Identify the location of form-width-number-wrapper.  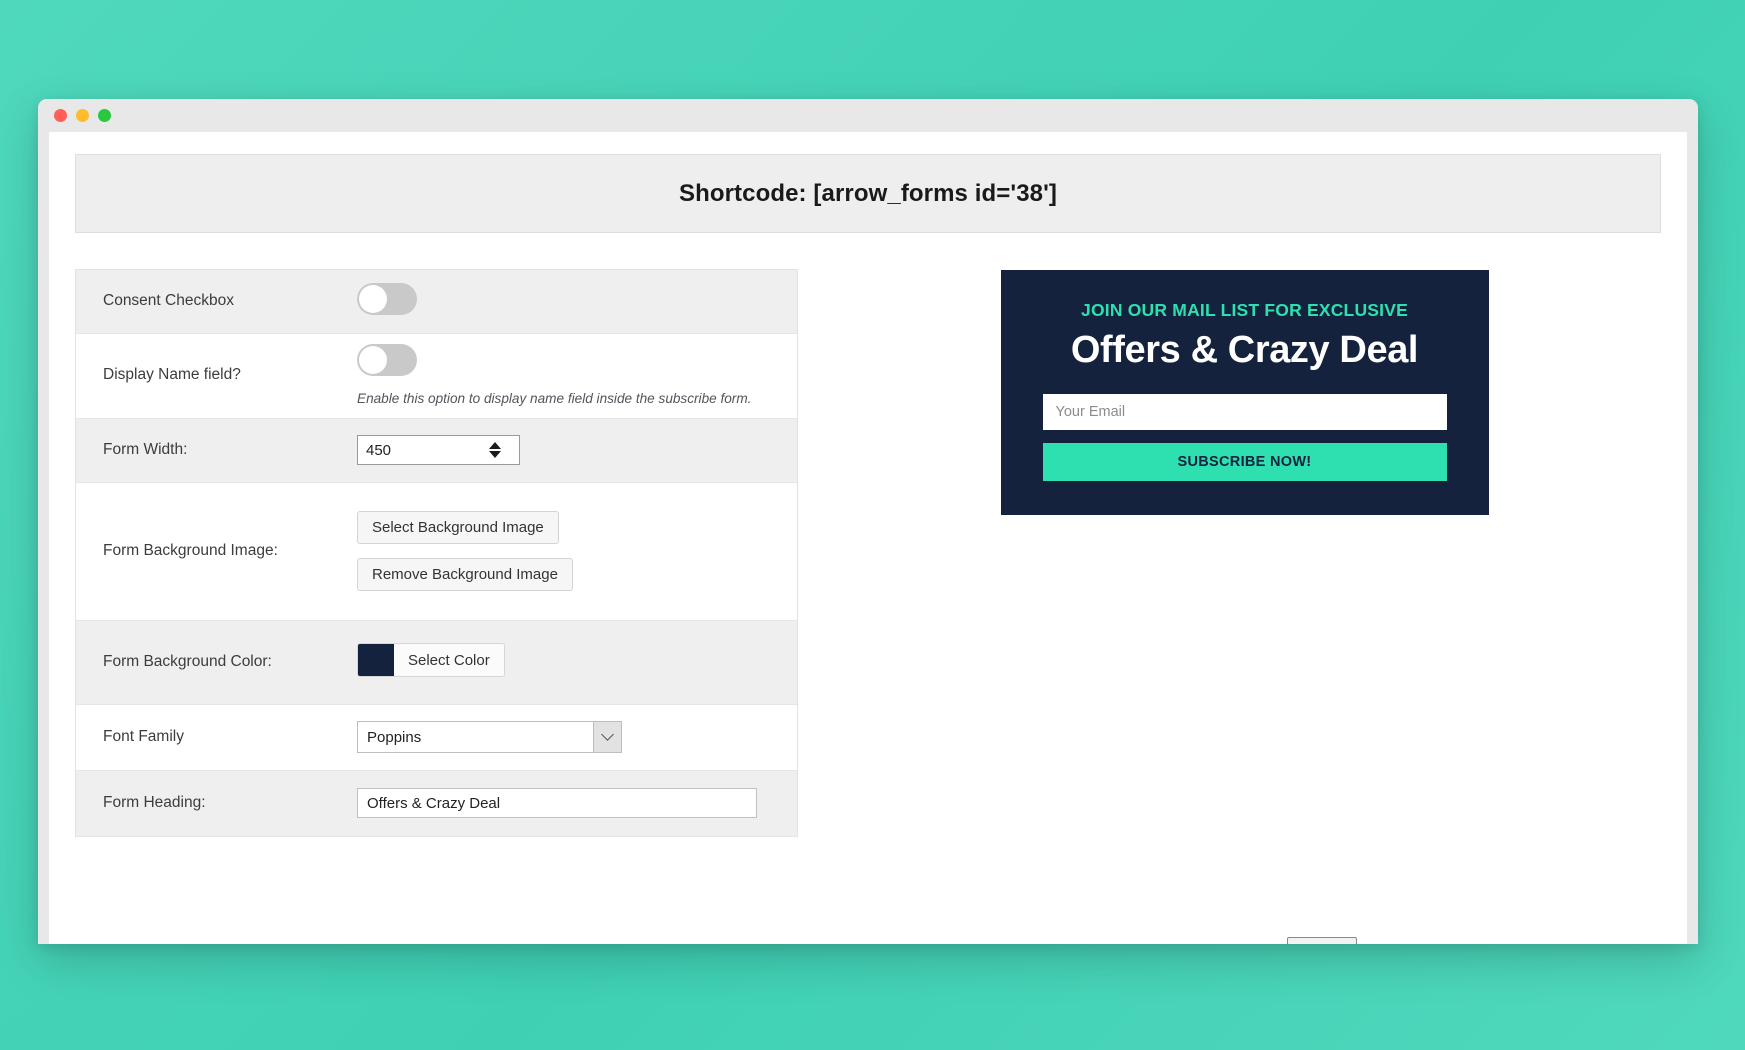
(438, 450).